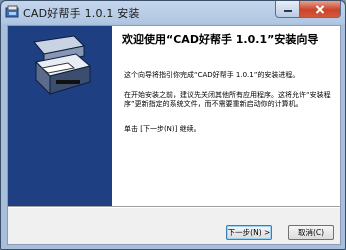  I want to click on close-icon, so click(320, 9).